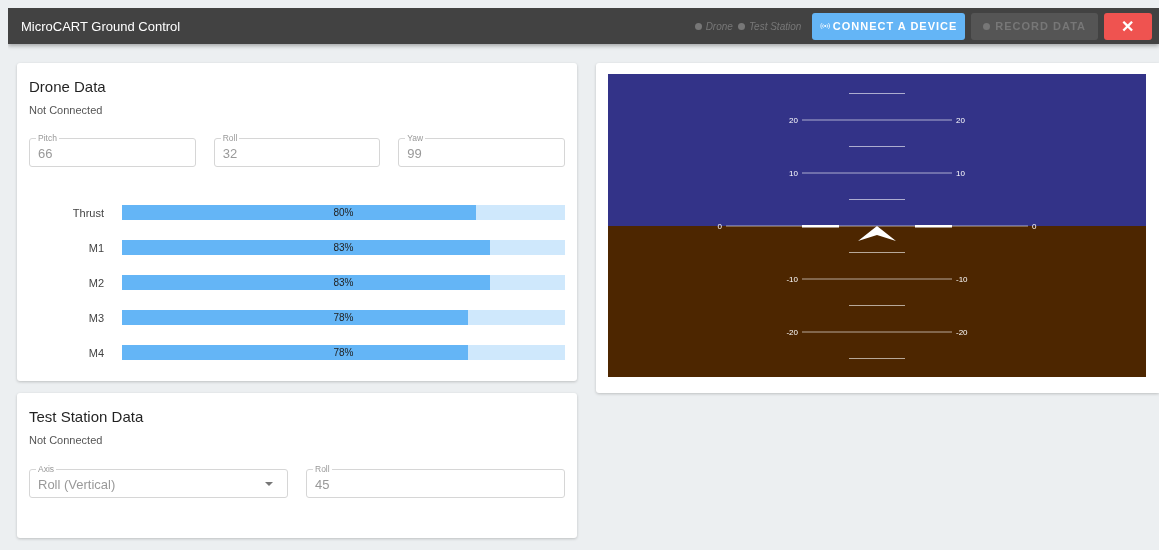 This screenshot has width=1159, height=550. What do you see at coordinates (825, 26) in the screenshot?
I see `broadcast-icon` at bounding box center [825, 26].